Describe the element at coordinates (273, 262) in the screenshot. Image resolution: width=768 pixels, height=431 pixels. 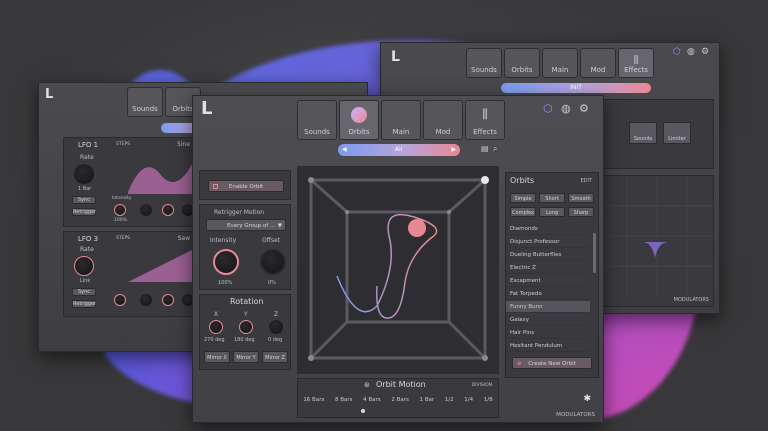
I see `offset-knob` at that location.